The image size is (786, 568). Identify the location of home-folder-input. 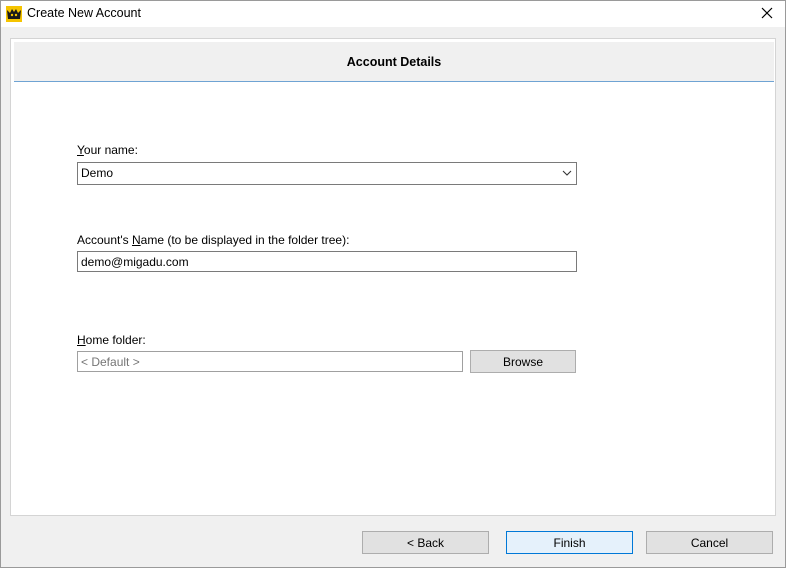
(270, 361).